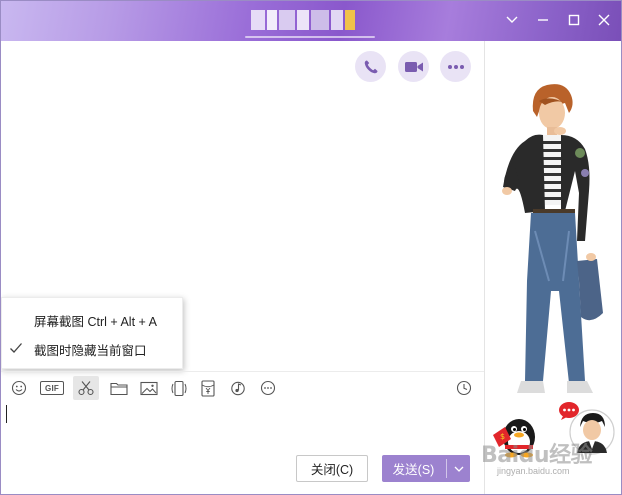 This screenshot has width=622, height=495. What do you see at coordinates (604, 20) in the screenshot?
I see `close-icon` at bounding box center [604, 20].